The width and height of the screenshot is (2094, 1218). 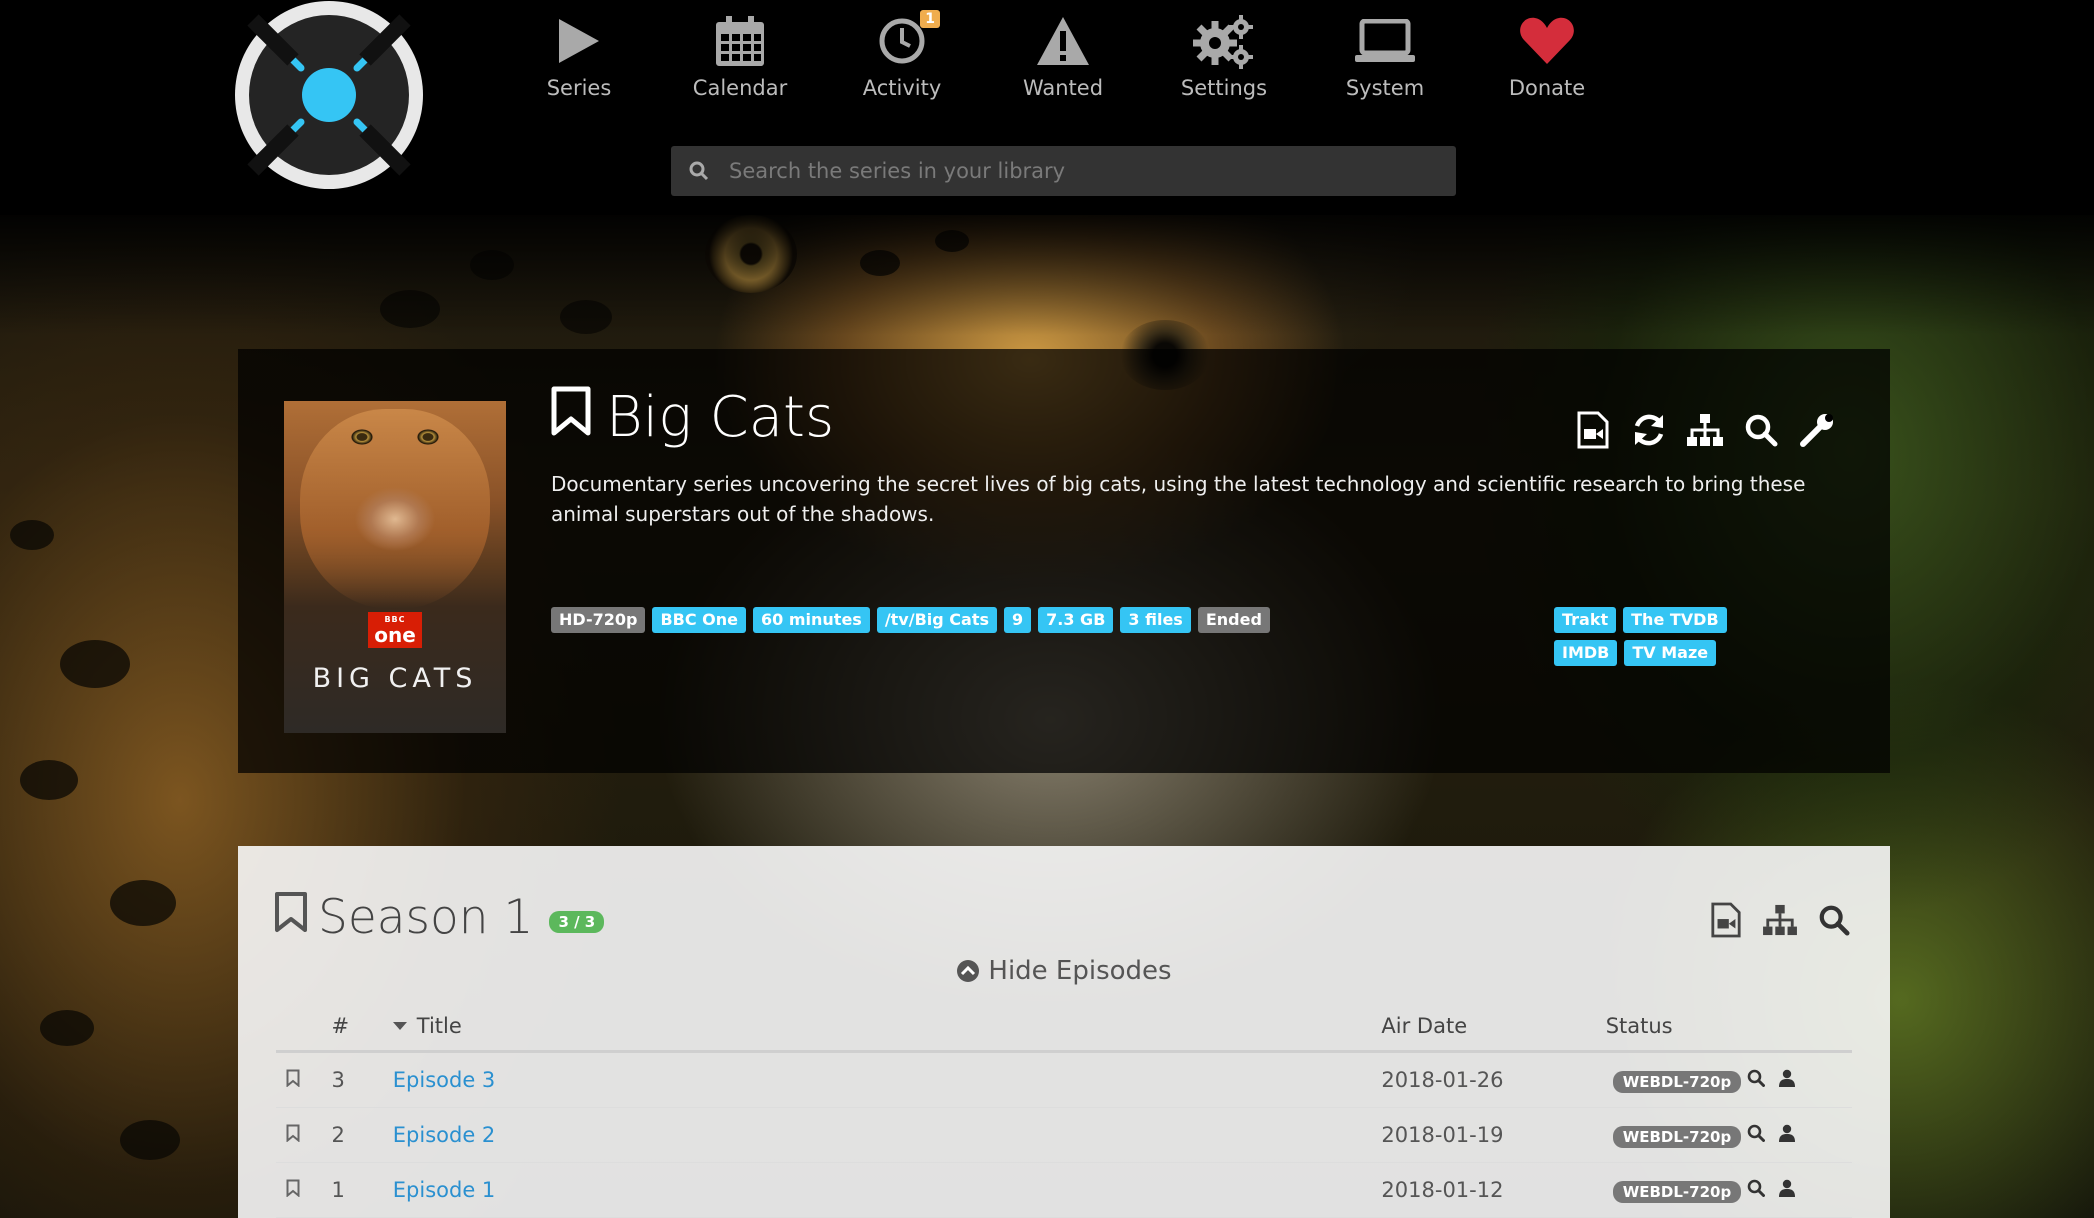 What do you see at coordinates (886, 1027) in the screenshot?
I see `col-title-header: Title` at bounding box center [886, 1027].